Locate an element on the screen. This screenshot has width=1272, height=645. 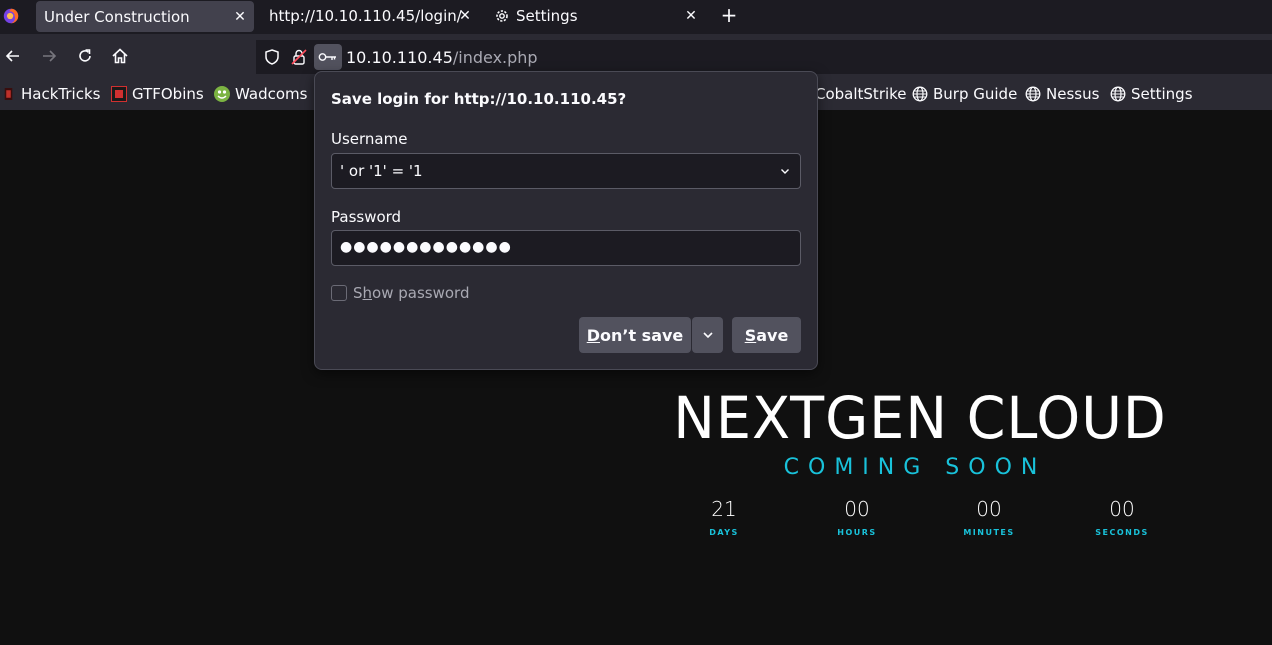
countdown-days-label: DAYS is located at coordinates (724, 532).